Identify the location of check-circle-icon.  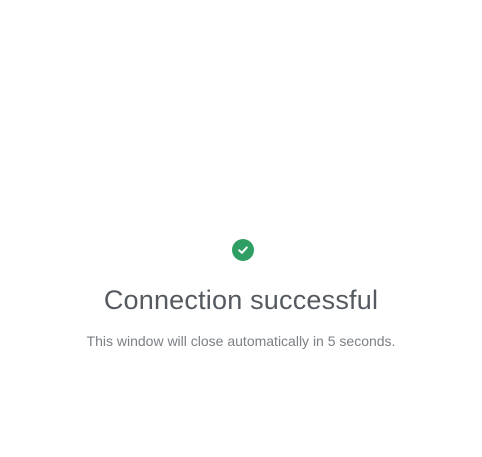
(243, 250).